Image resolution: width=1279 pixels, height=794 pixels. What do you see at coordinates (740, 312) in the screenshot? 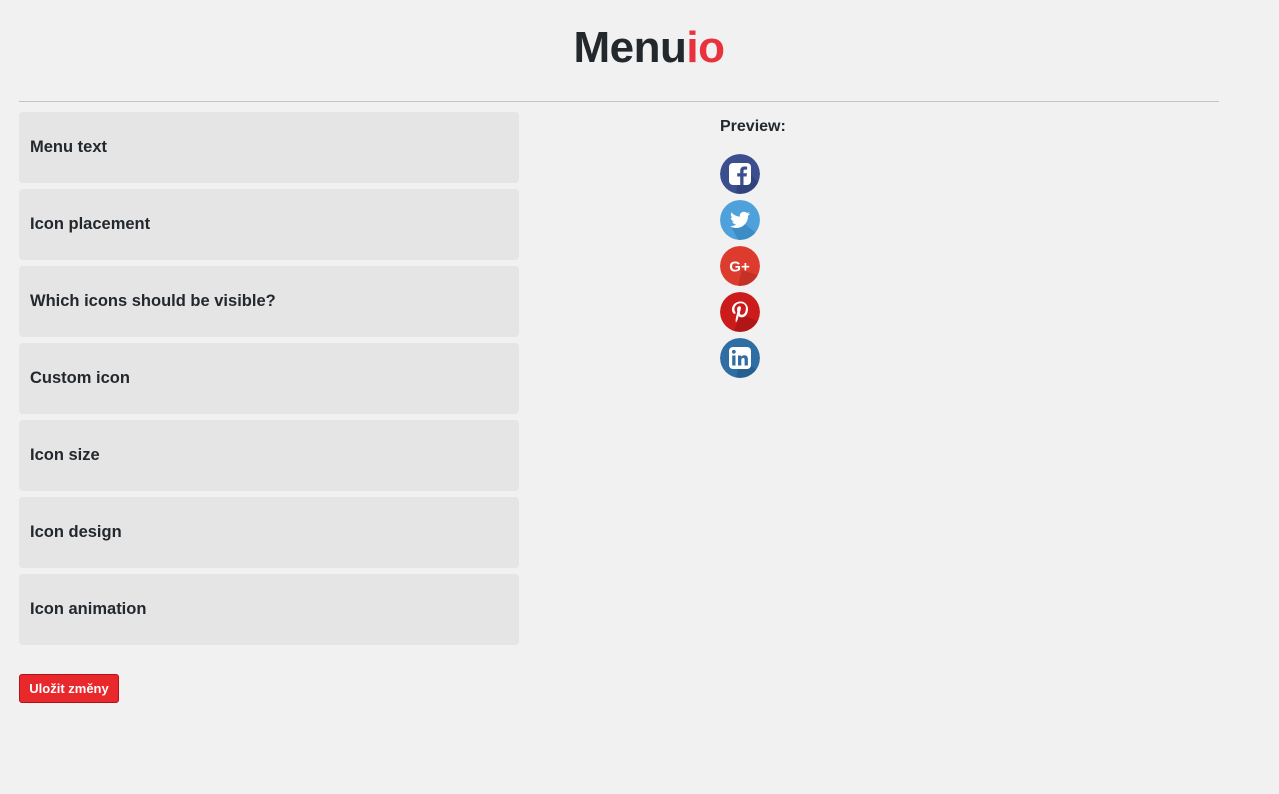
I see `pinterest-icon` at bounding box center [740, 312].